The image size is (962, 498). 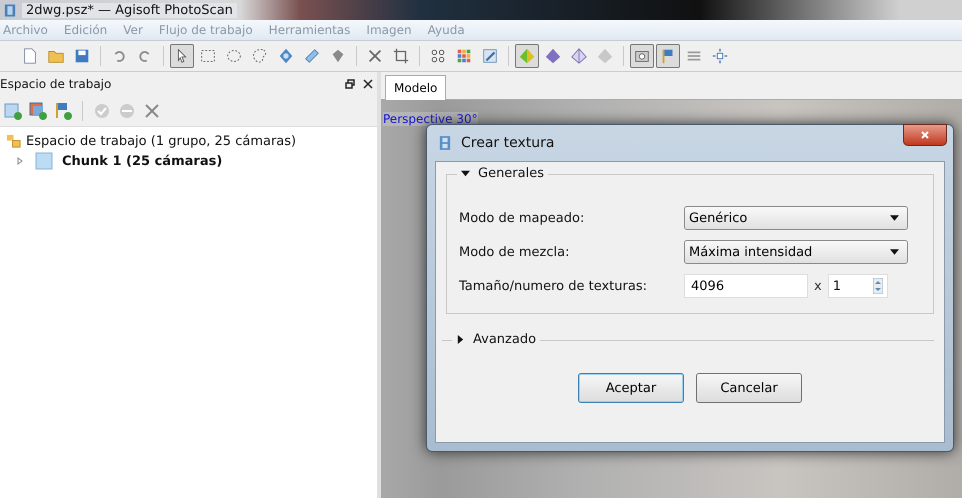 I want to click on field-label: Tamaño/numero de texturas:, so click(x=553, y=286).